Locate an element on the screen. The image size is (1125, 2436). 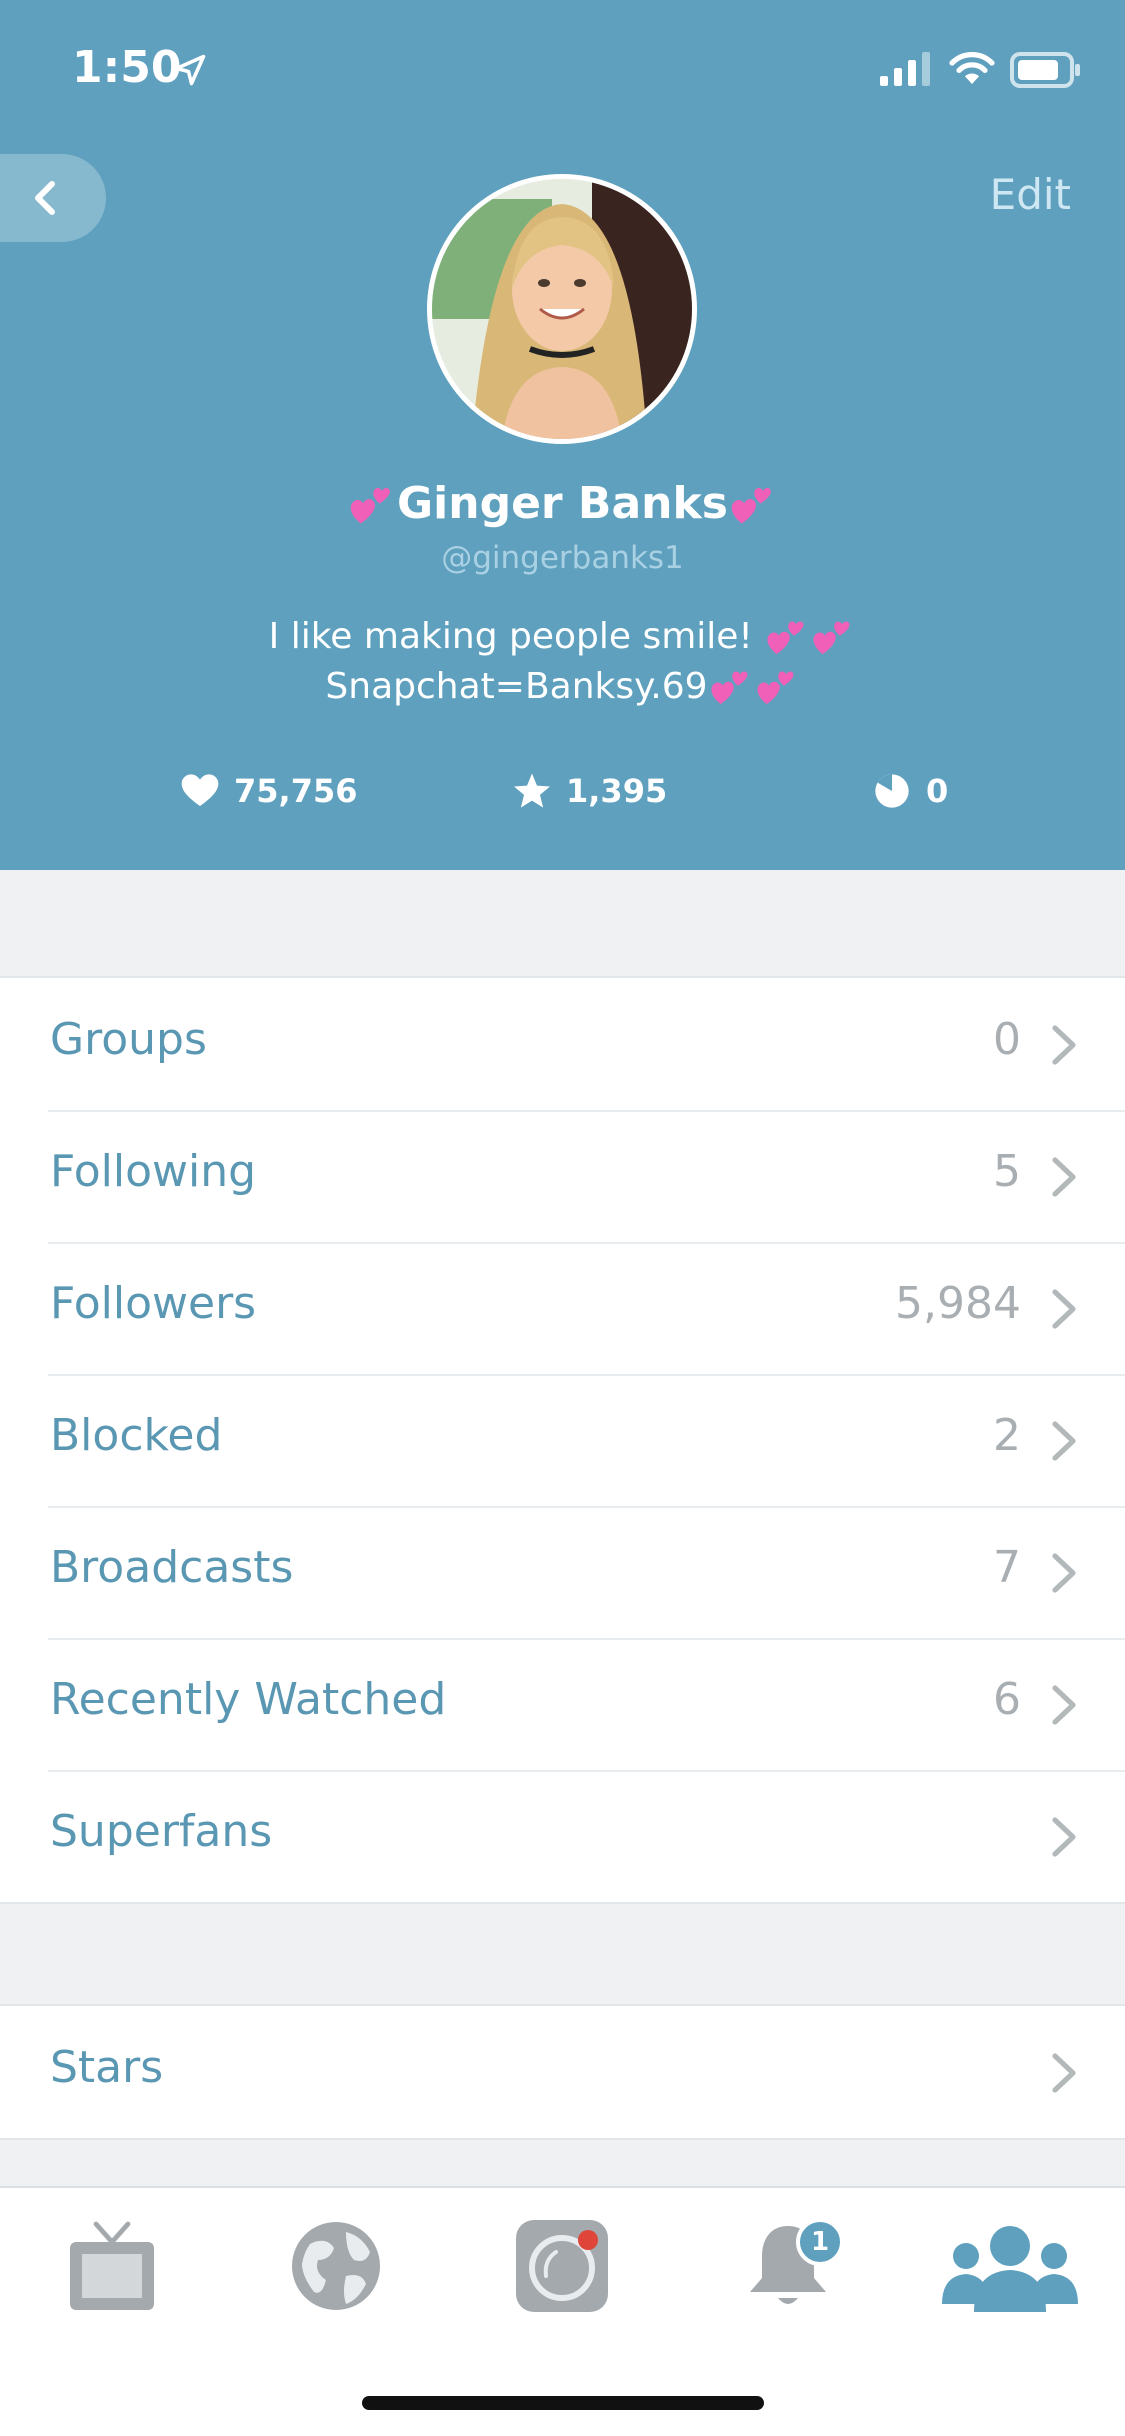
list-item-blocked: Blocked 2 is located at coordinates (562, 1440).